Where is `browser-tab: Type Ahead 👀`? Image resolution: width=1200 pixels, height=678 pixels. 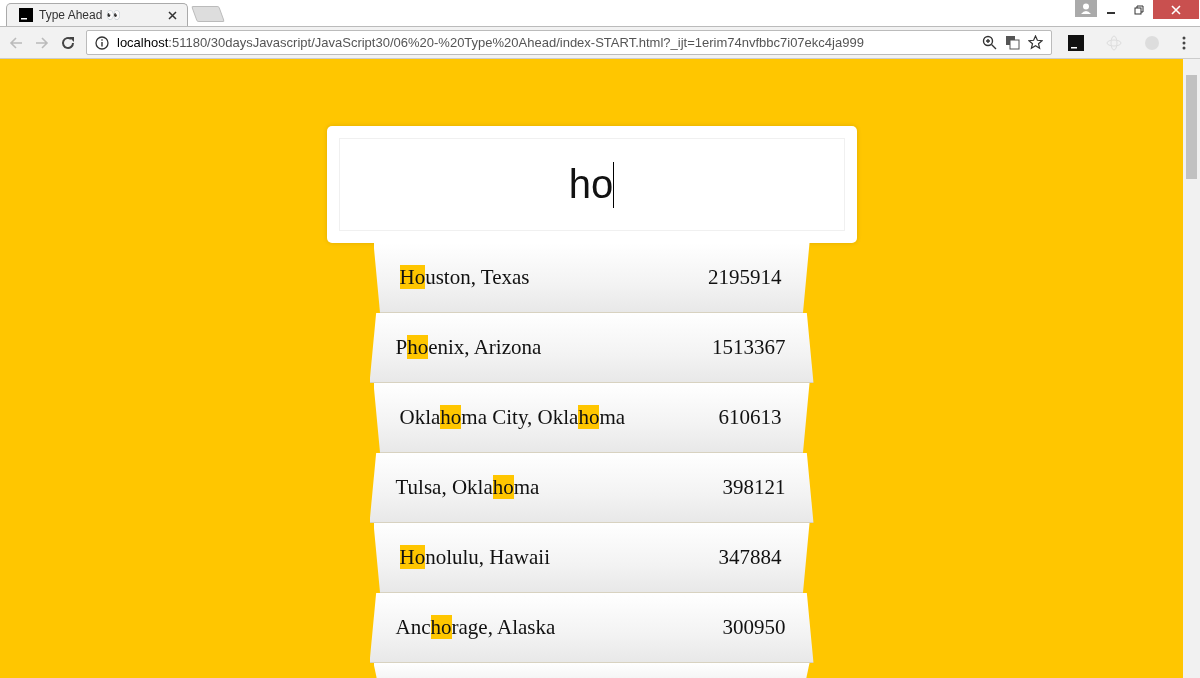 browser-tab: Type Ahead 👀 is located at coordinates (97, 14).